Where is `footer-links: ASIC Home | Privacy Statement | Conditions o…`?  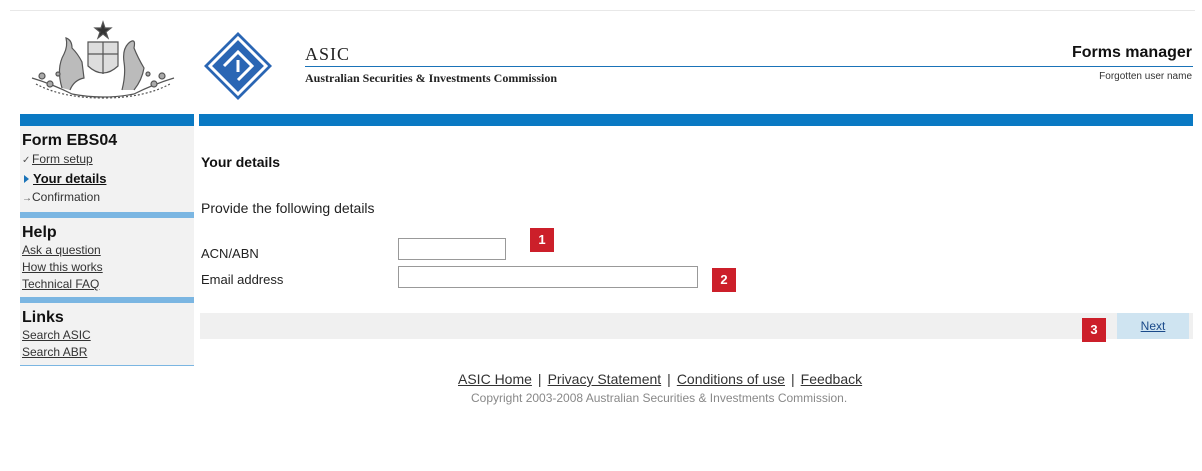 footer-links: ASIC Home | Privacy Statement | Conditions o… is located at coordinates (660, 379).